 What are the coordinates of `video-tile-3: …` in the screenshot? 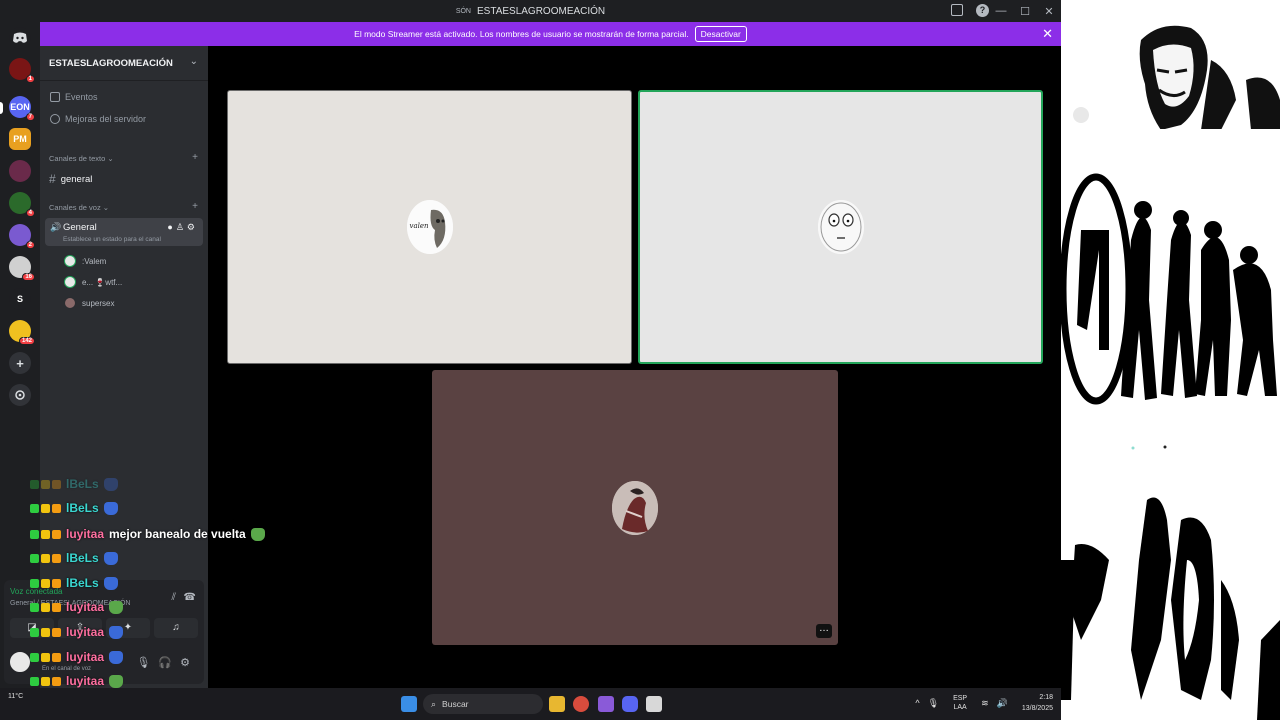 It's located at (635, 507).